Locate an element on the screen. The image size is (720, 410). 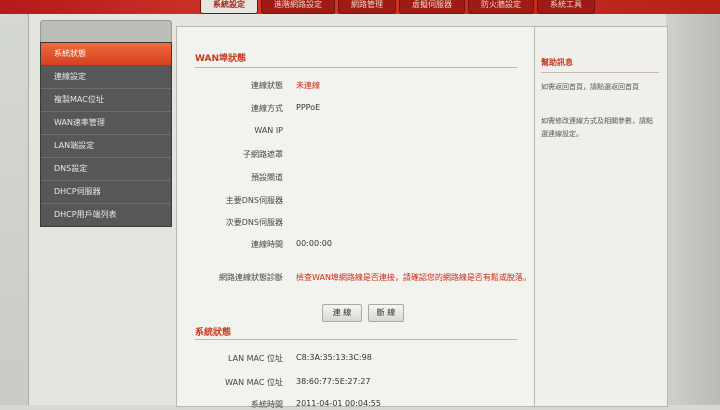
diagnosis-message: 檢查WAN埠網路線是否連接，請確認您的網路線是否有鬆或脫落。 is located at coordinates (413, 277).